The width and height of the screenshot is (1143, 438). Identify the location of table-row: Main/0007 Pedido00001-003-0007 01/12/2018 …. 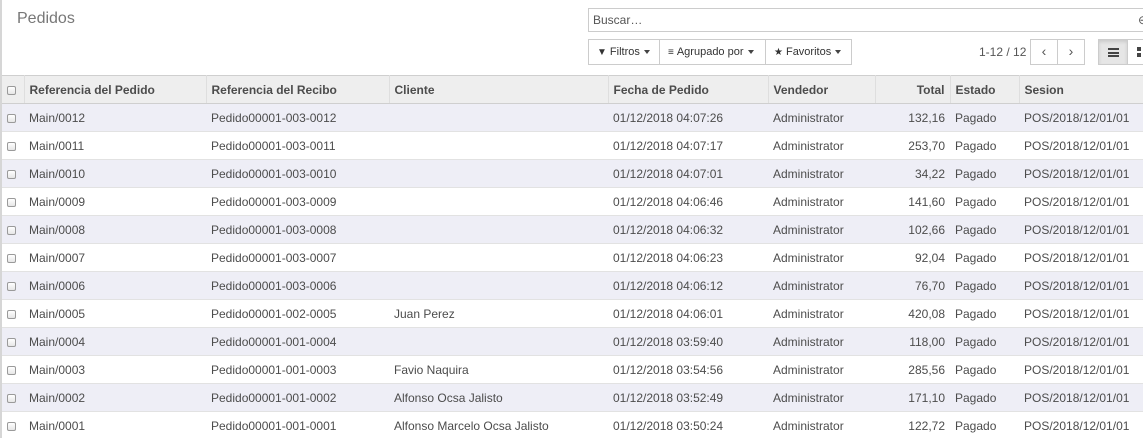
(572, 257).